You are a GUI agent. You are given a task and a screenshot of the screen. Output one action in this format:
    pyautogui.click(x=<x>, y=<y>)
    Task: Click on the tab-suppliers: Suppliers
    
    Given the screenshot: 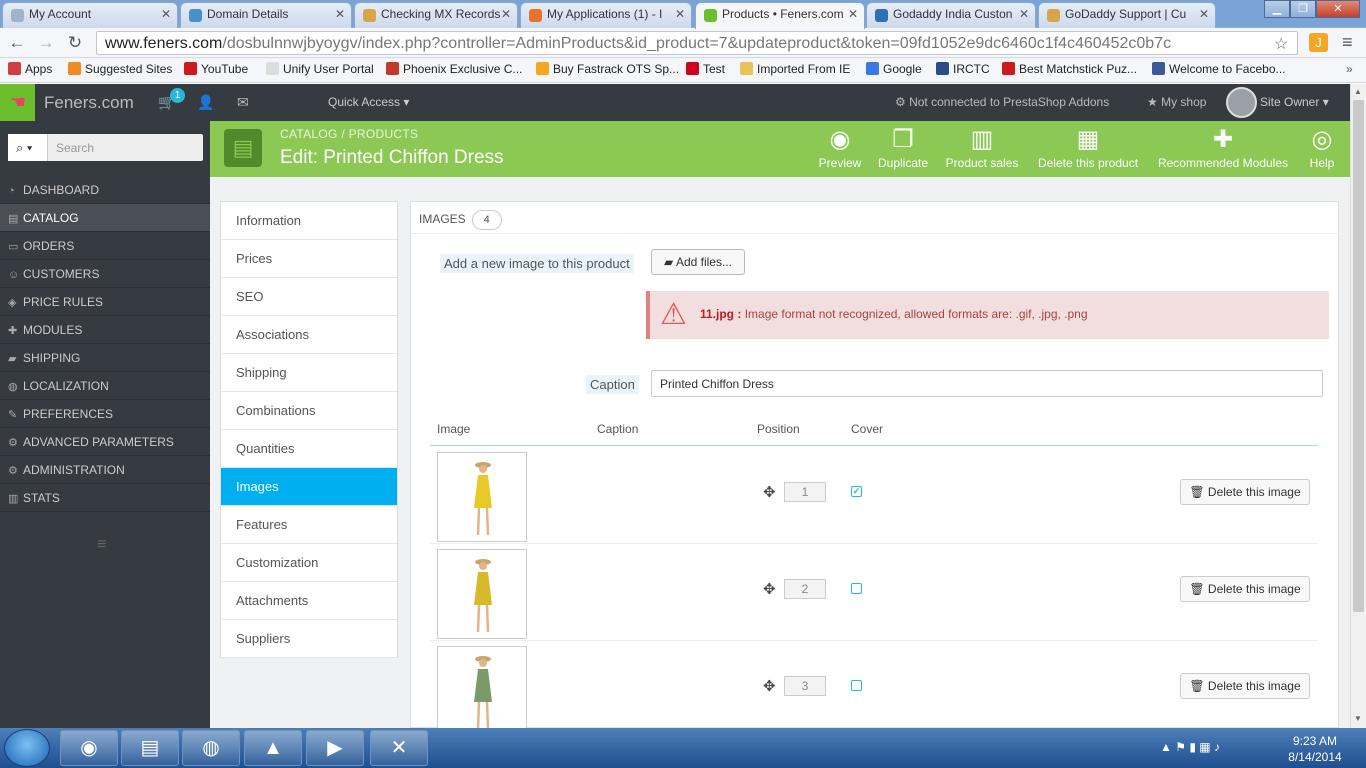 What is the action you would take?
    pyautogui.click(x=309, y=639)
    